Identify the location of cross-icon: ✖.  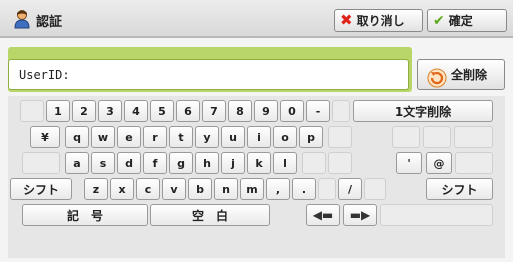
(346, 20).